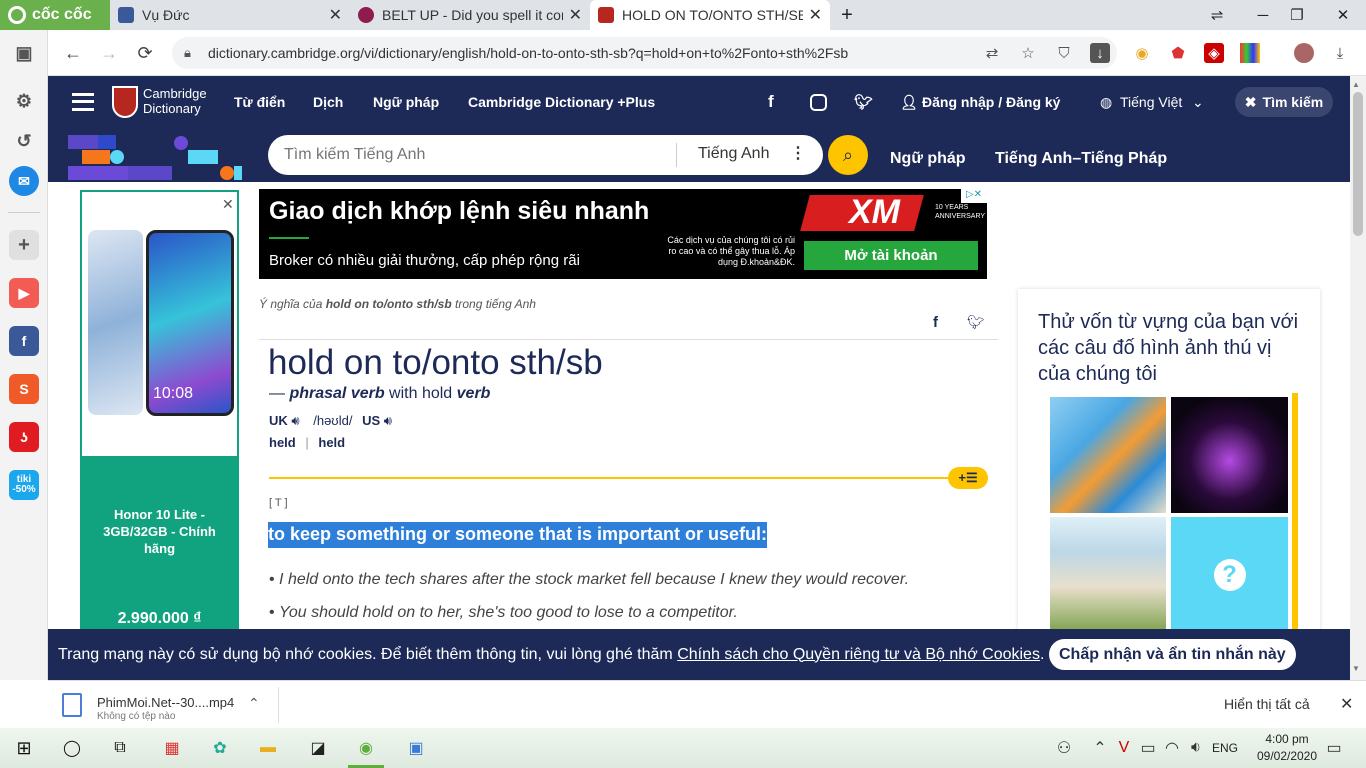  What do you see at coordinates (220, 748) in the screenshot?
I see `app-icon: ✿` at bounding box center [220, 748].